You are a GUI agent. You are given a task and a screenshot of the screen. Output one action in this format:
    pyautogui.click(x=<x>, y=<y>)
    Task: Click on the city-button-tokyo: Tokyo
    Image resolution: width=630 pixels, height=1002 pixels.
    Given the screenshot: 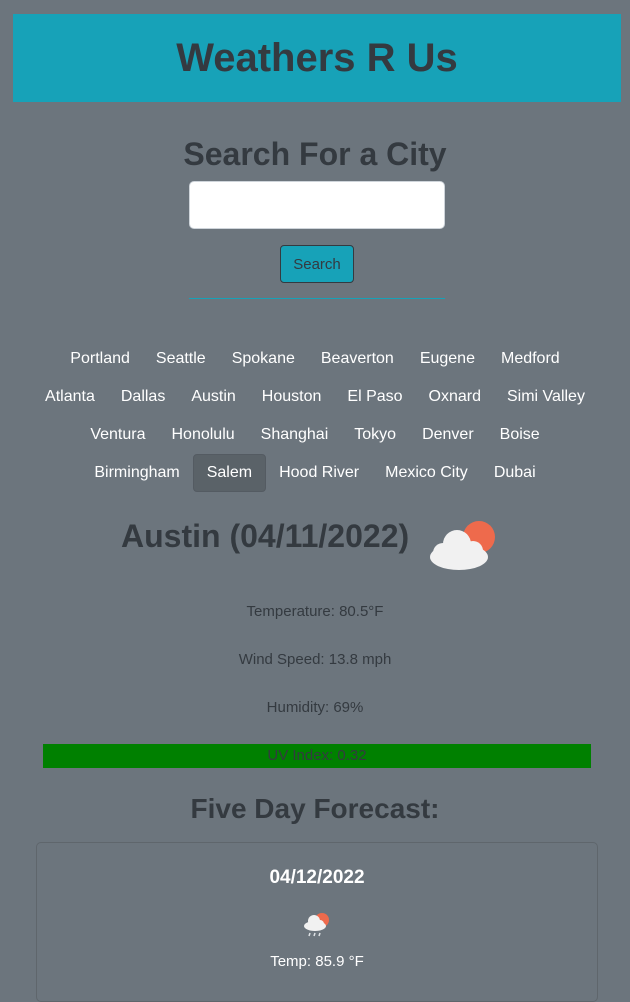 What is the action you would take?
    pyautogui.click(x=375, y=435)
    